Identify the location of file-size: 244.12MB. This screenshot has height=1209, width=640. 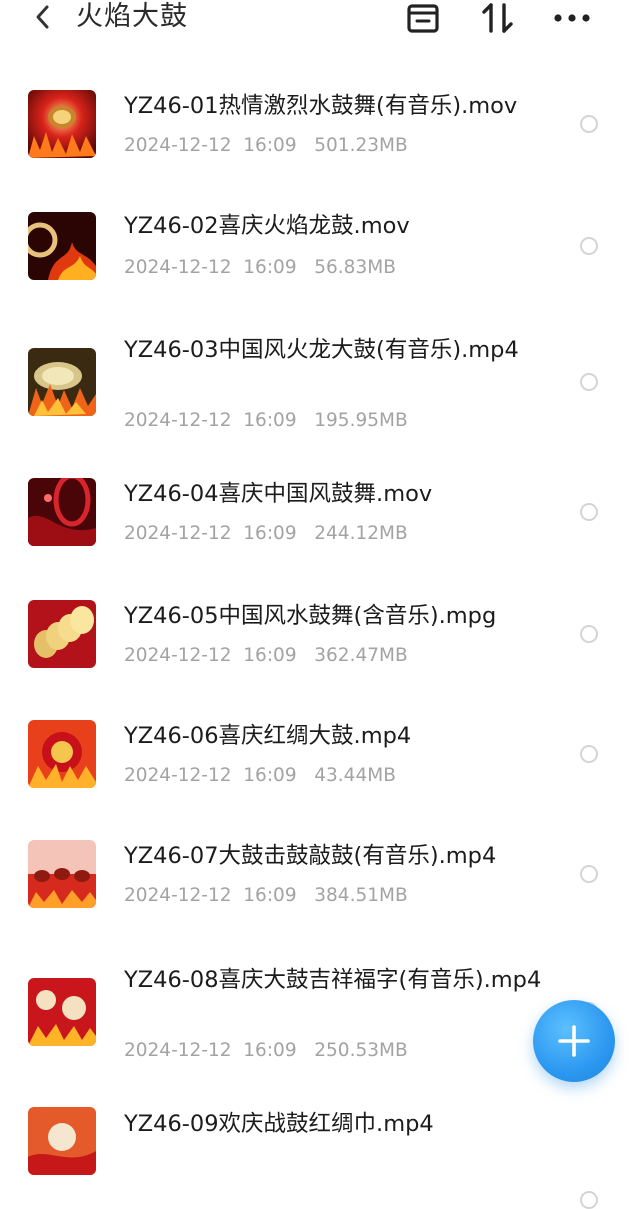
(361, 533).